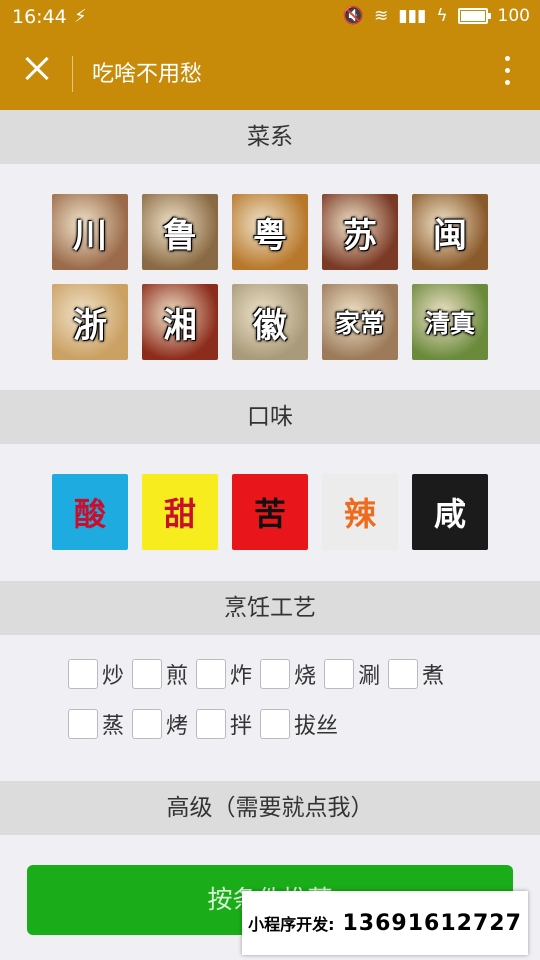  Describe the element at coordinates (90, 232) in the screenshot. I see `cuisine-tile: 川` at that location.